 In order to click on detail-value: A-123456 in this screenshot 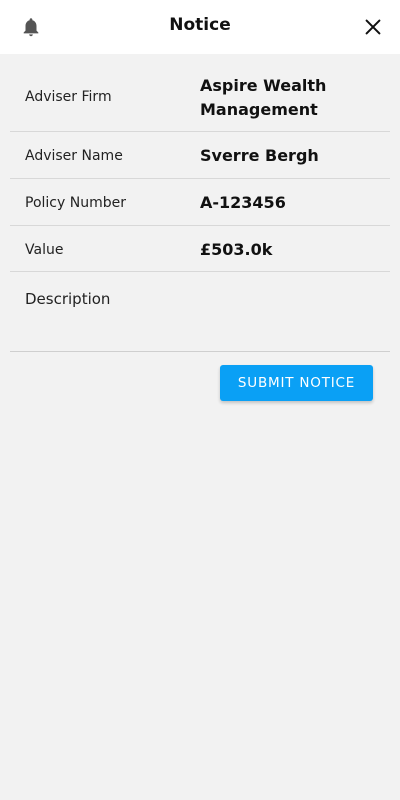, I will do `click(243, 202)`.